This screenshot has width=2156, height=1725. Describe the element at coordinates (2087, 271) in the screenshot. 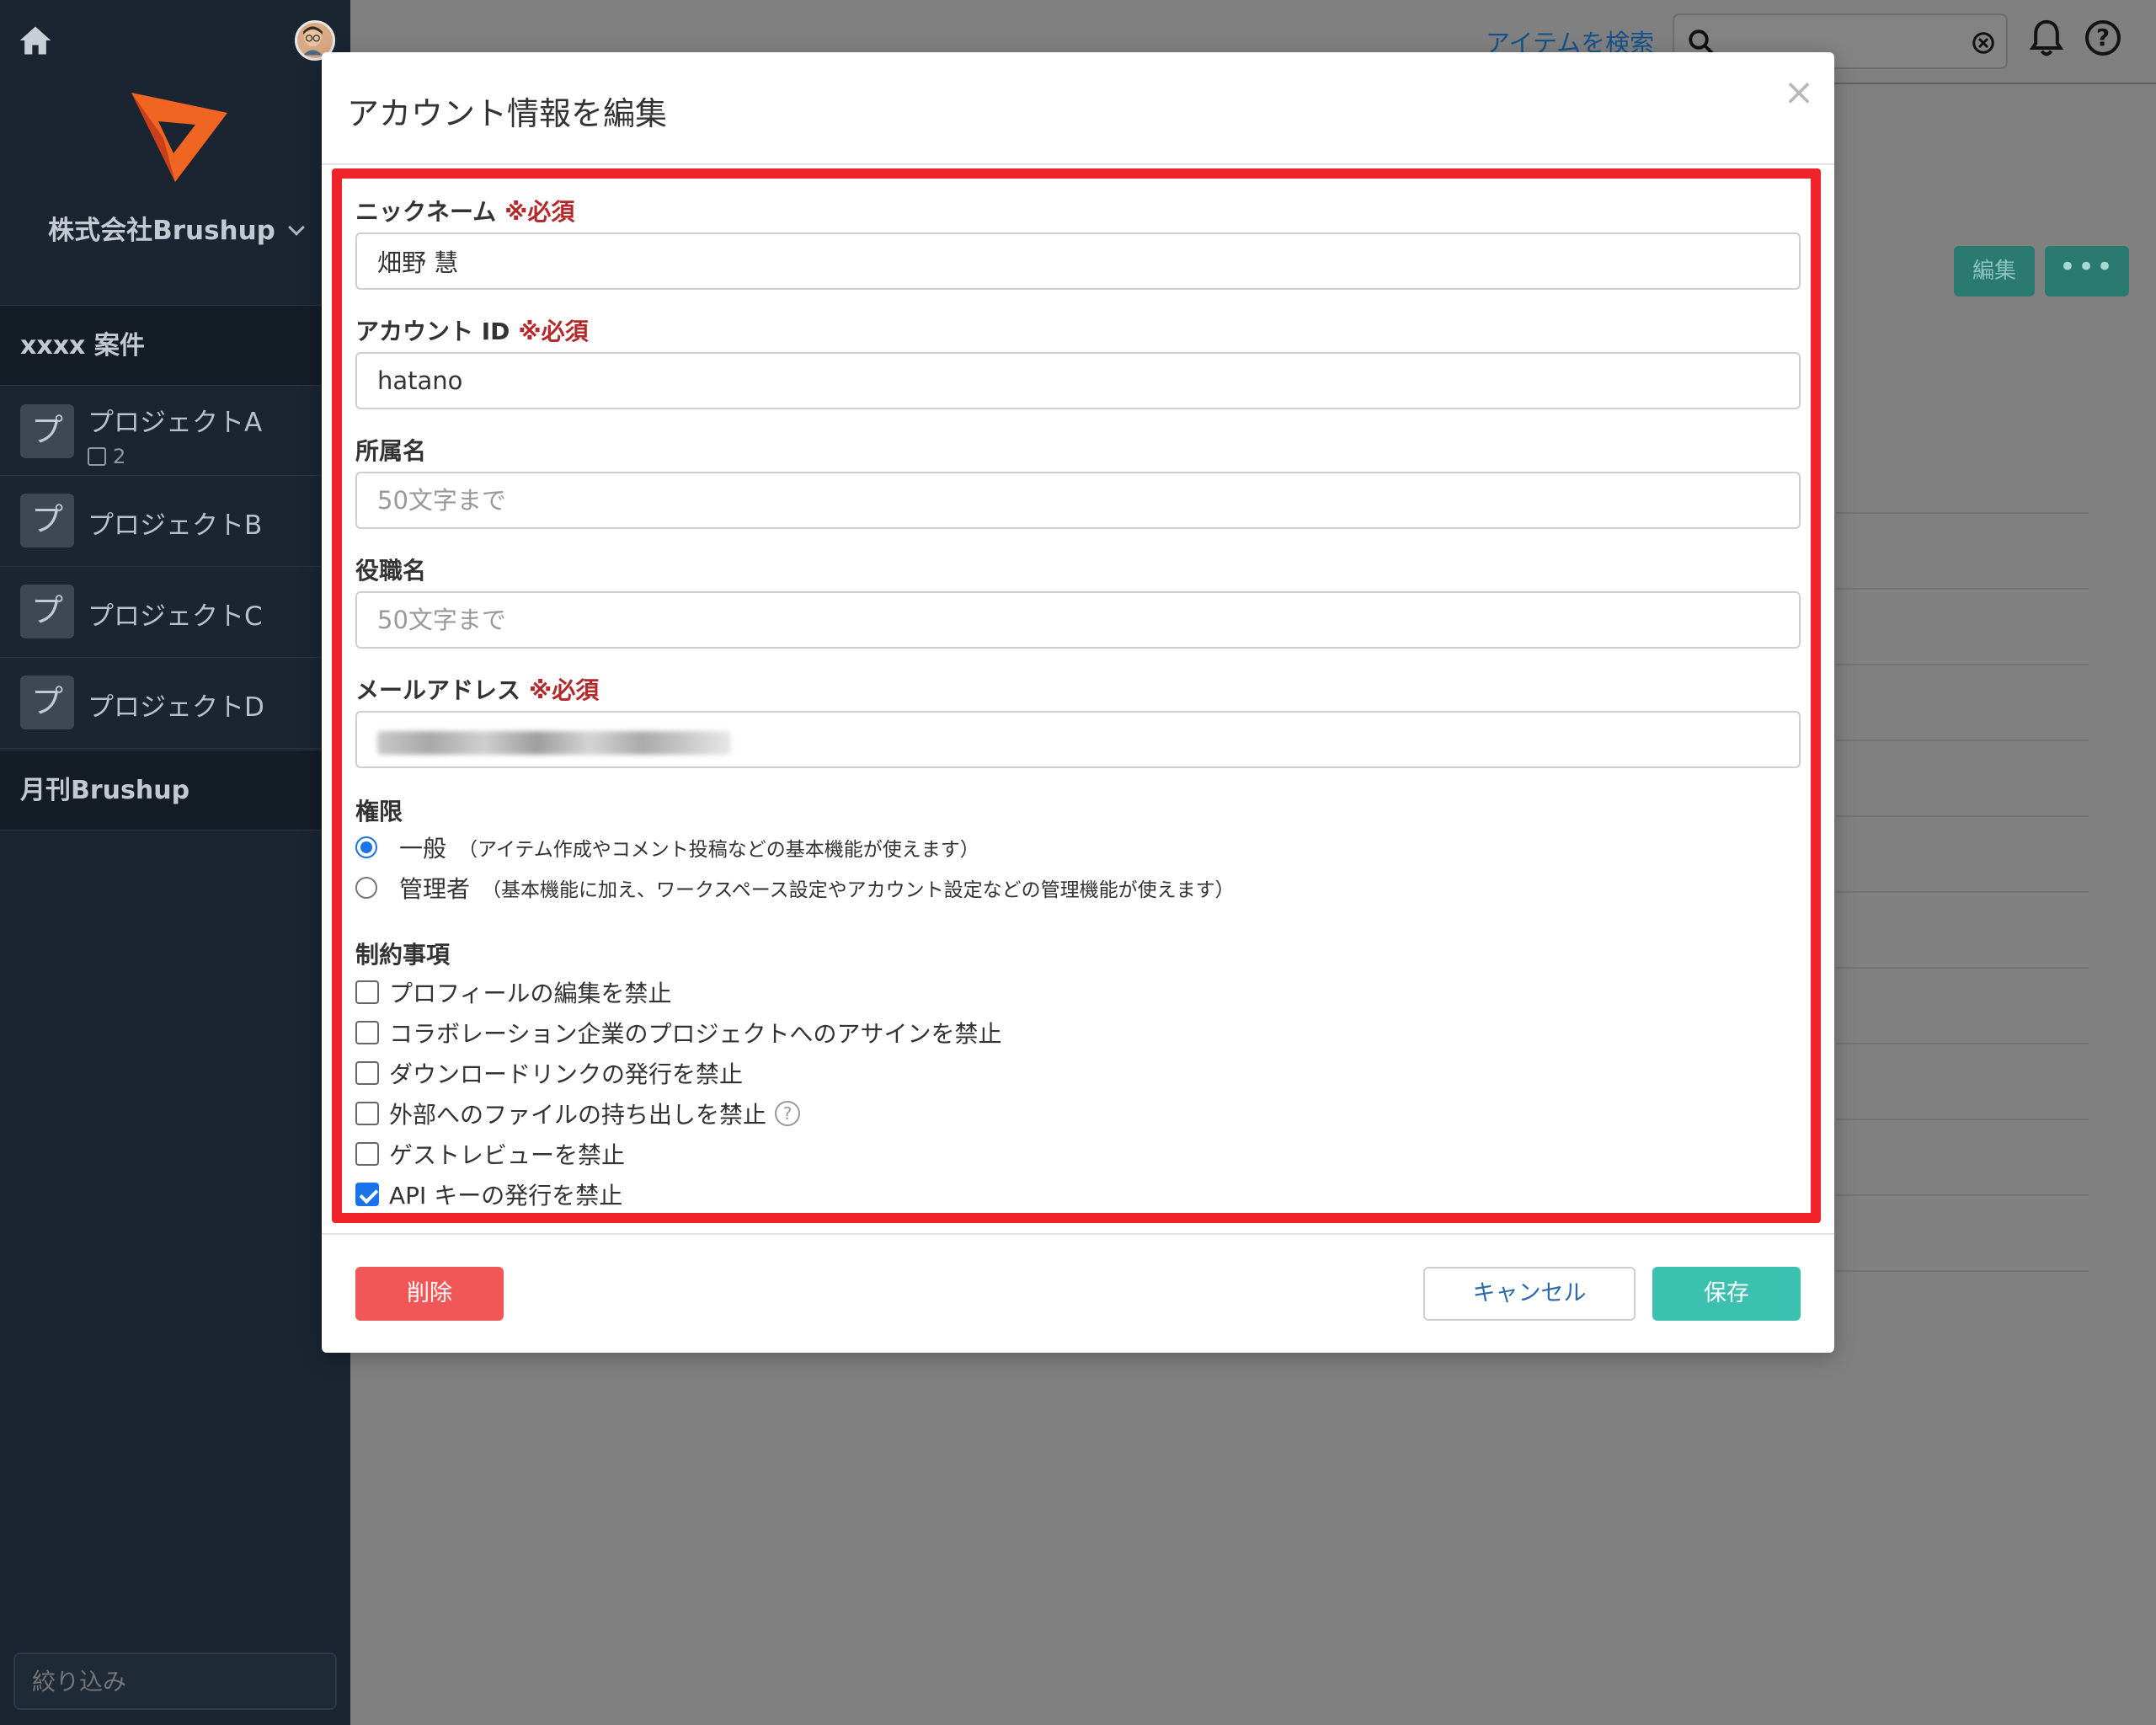

I see `more-options-button: •••` at that location.